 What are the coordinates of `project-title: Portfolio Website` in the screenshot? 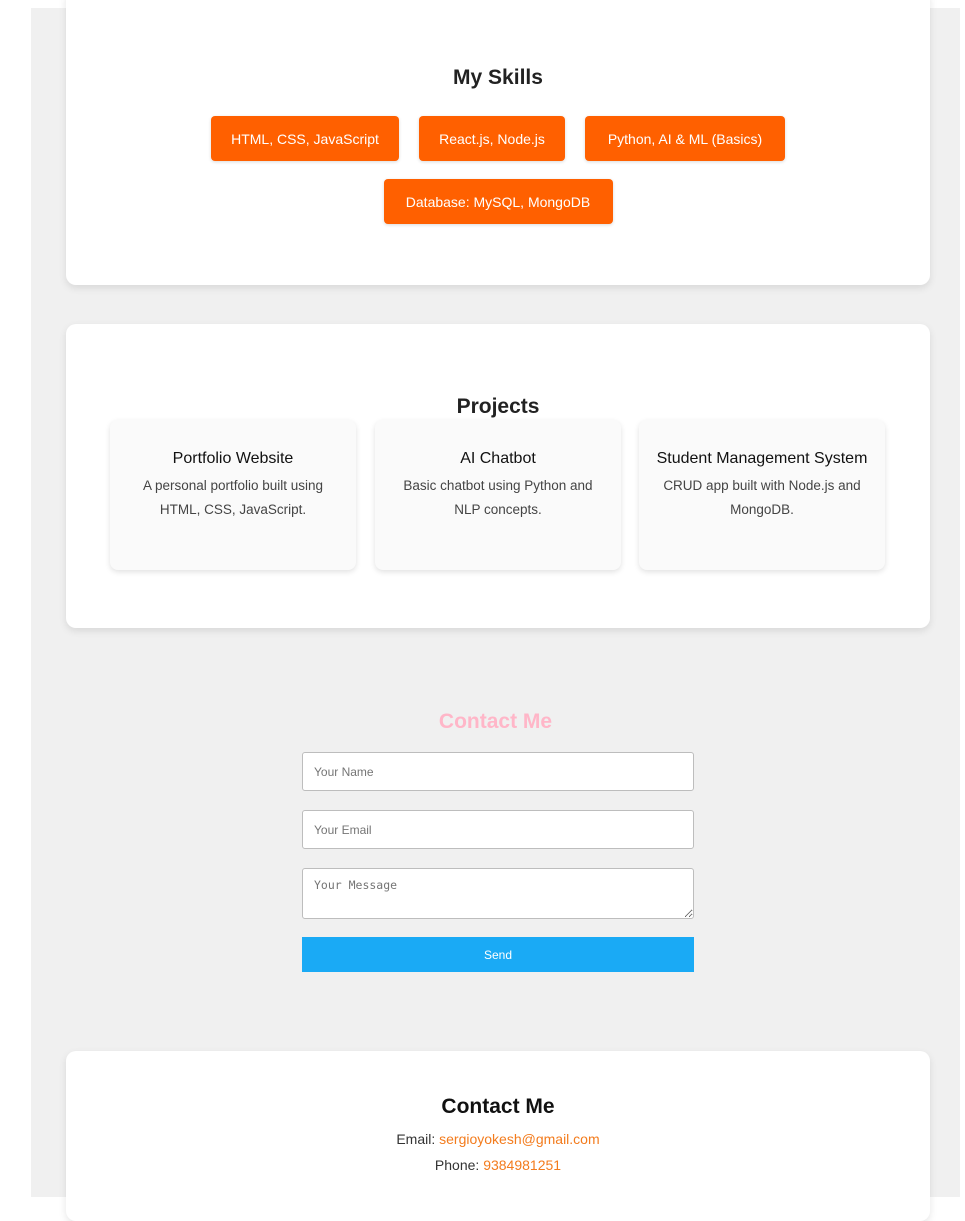 It's located at (233, 458).